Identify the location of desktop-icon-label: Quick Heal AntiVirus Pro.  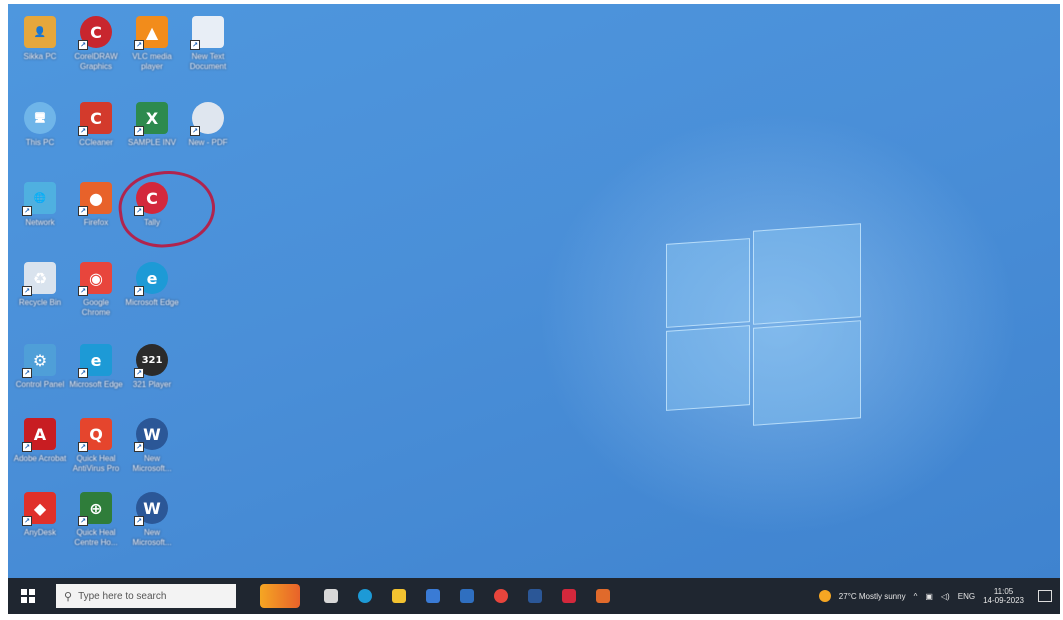
(96, 463).